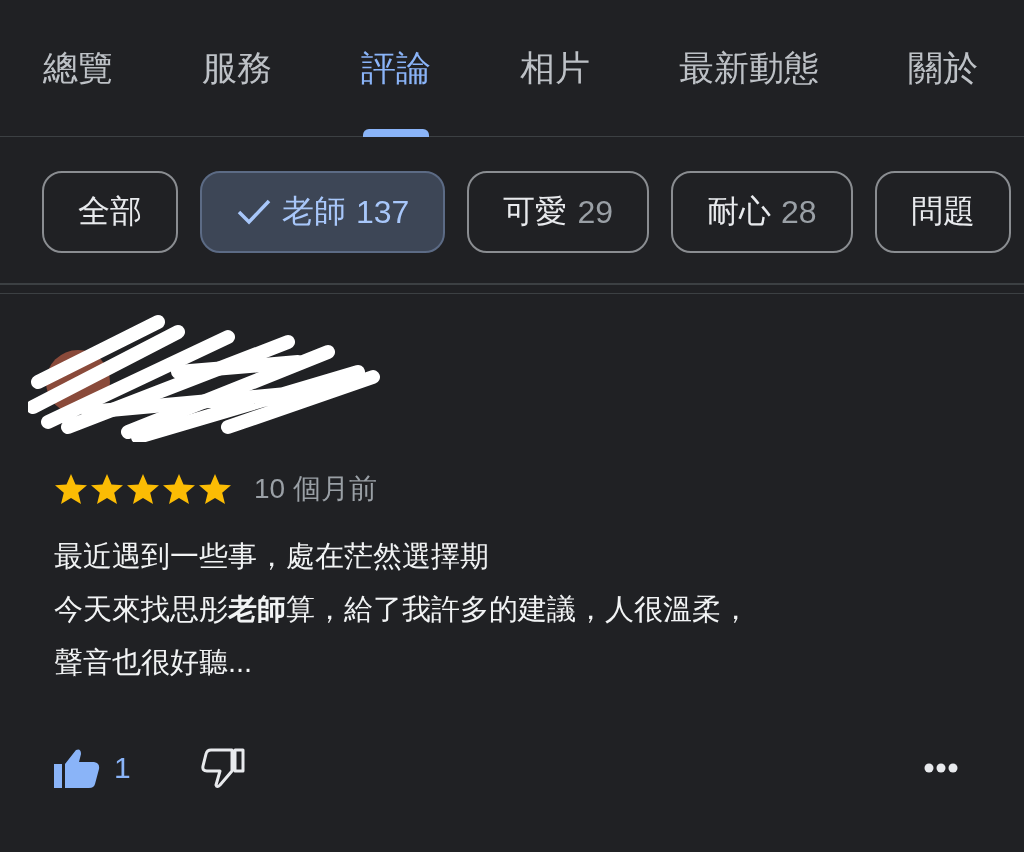 The image size is (1024, 852). I want to click on review-text: 最近遇到一些事，處在茫然選擇期, so click(271, 556).